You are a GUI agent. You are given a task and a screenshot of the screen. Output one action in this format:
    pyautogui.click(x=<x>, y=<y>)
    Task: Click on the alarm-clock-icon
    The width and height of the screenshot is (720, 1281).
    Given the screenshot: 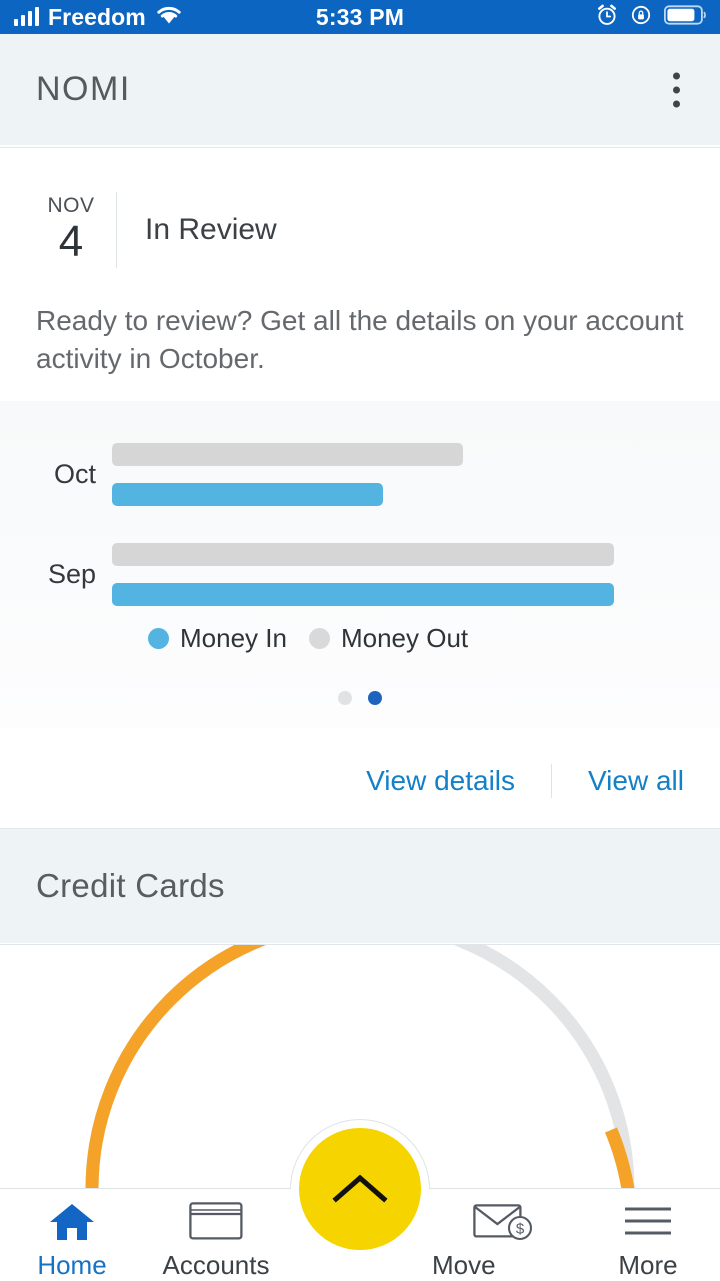 What is the action you would take?
    pyautogui.click(x=607, y=17)
    